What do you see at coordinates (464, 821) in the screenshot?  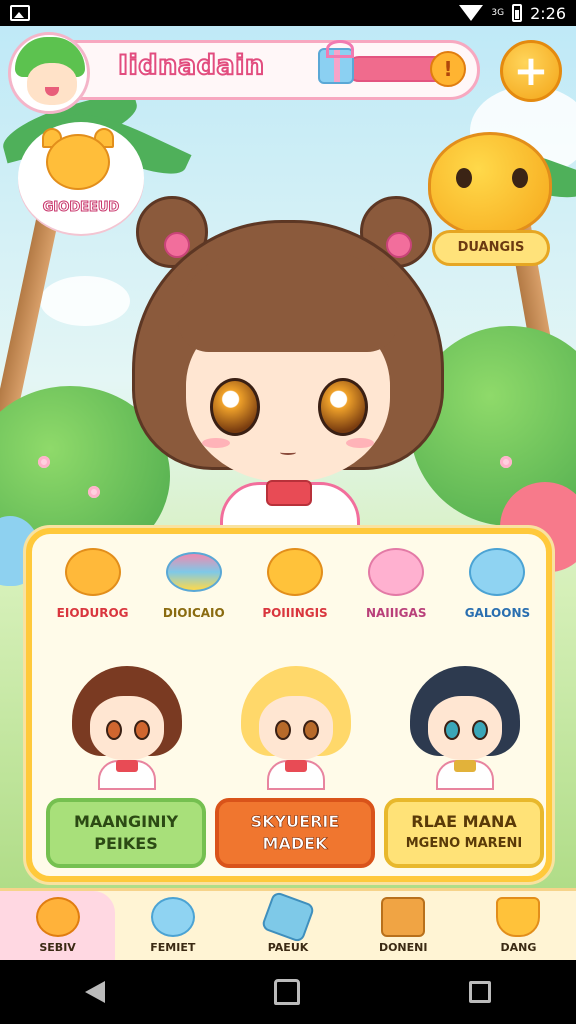 I see `card-title: RLAE MANA` at bounding box center [464, 821].